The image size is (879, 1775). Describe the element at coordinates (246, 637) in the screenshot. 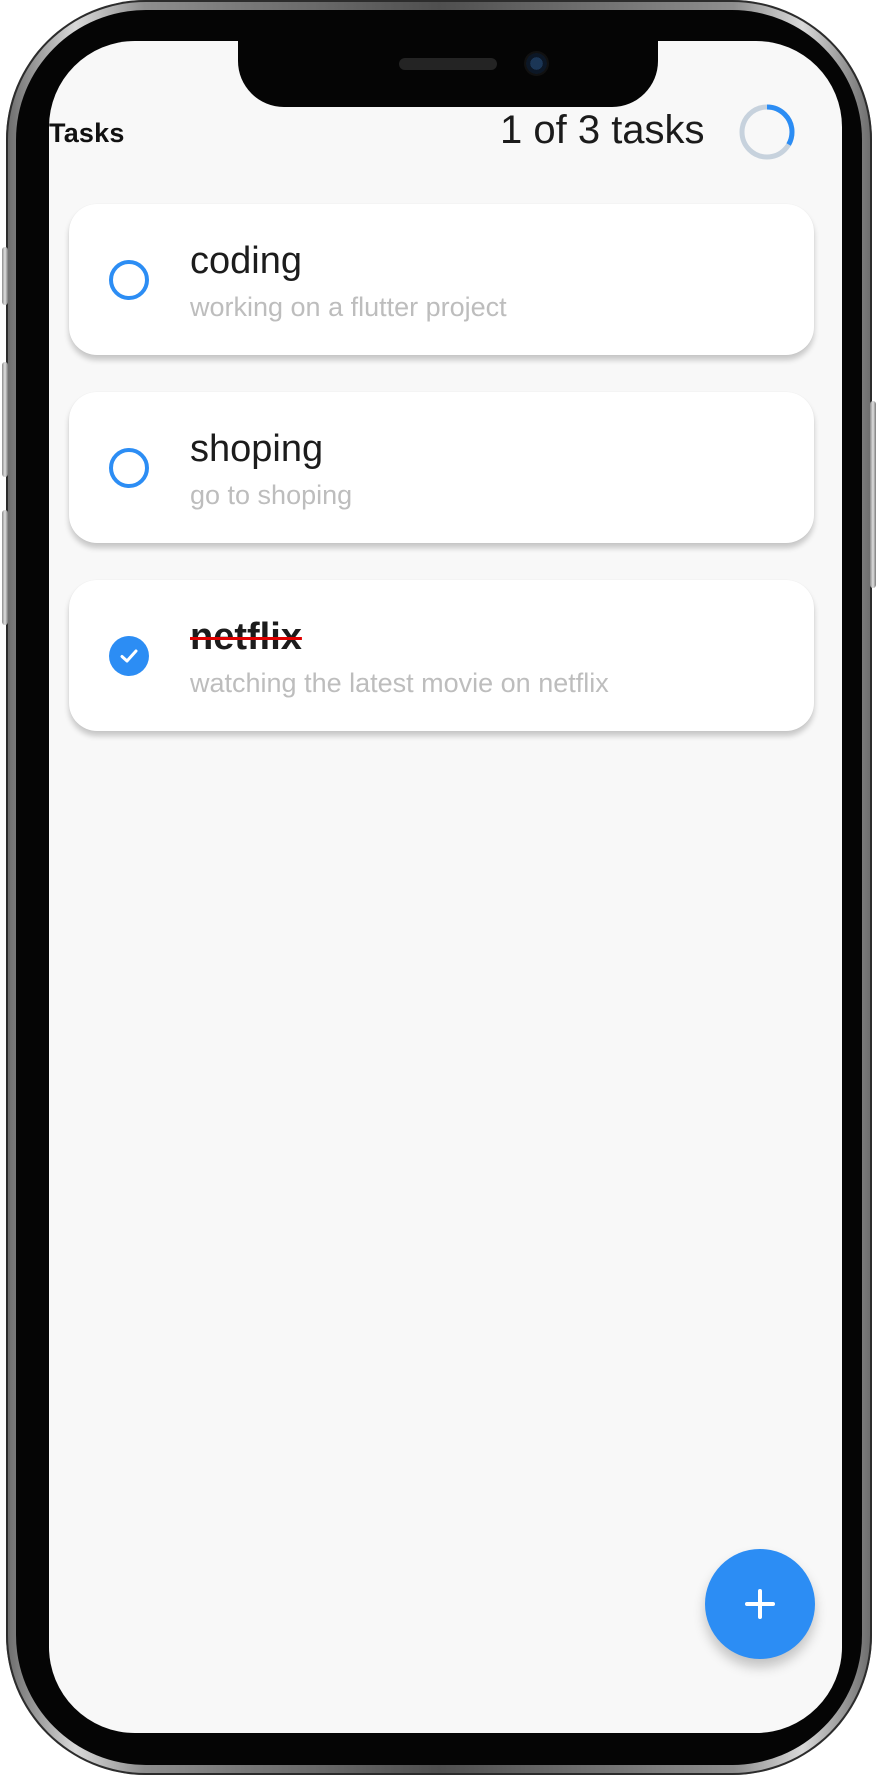

I see `task-title-completed: netflix` at that location.